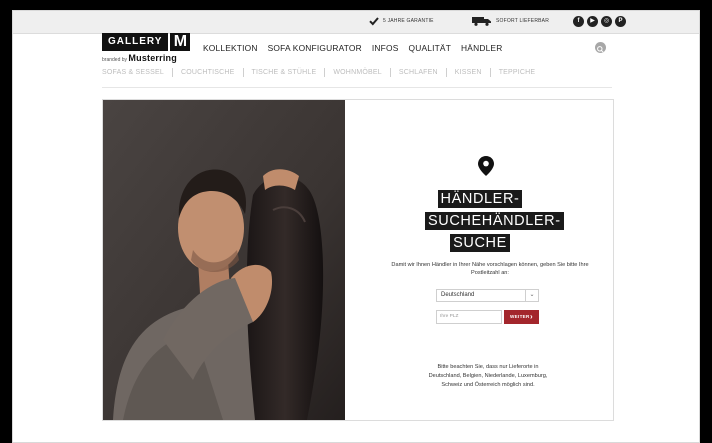  Describe the element at coordinates (469, 317) in the screenshot. I see `zip-input: Ihre PLZ` at that location.